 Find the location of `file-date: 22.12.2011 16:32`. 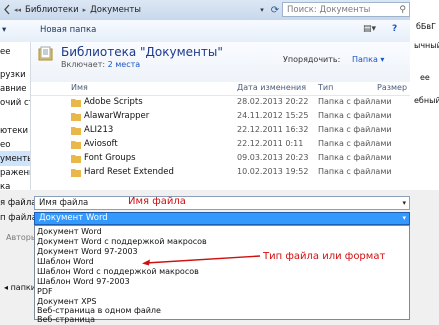

file-date: 22.12.2011 16:32 is located at coordinates (273, 129).